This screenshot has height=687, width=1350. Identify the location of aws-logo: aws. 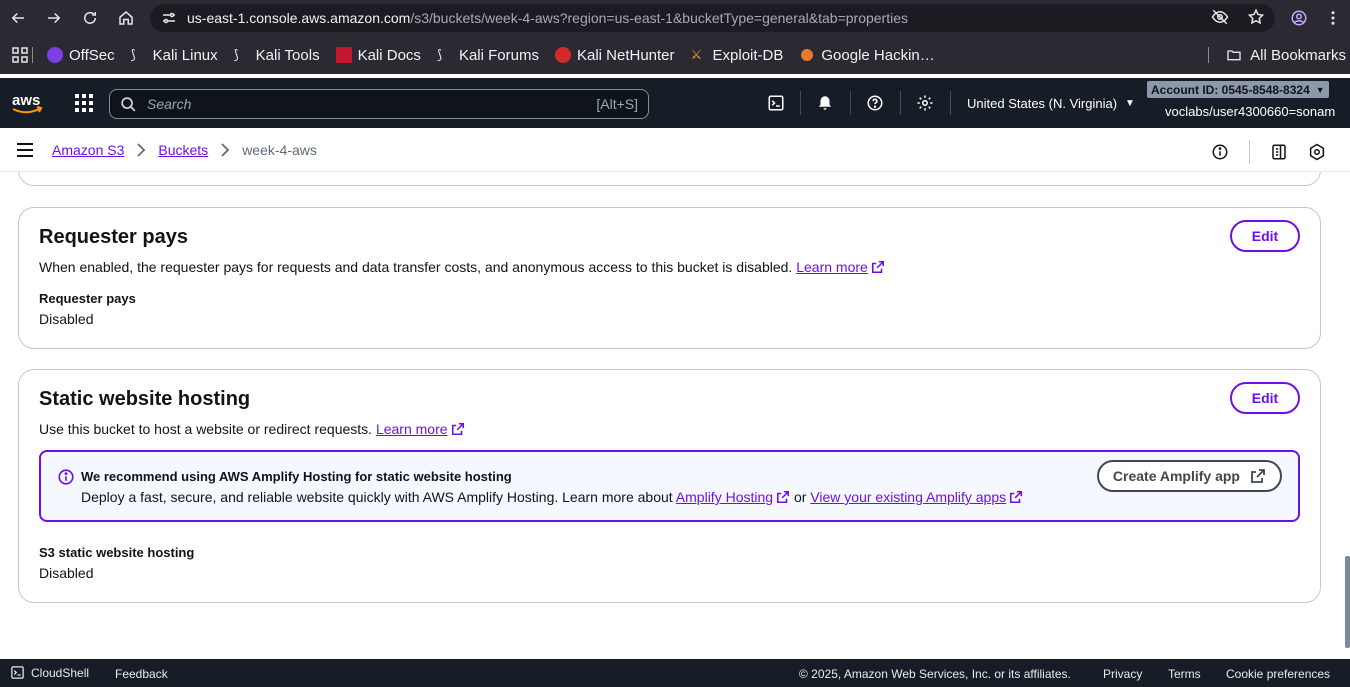
(27, 103).